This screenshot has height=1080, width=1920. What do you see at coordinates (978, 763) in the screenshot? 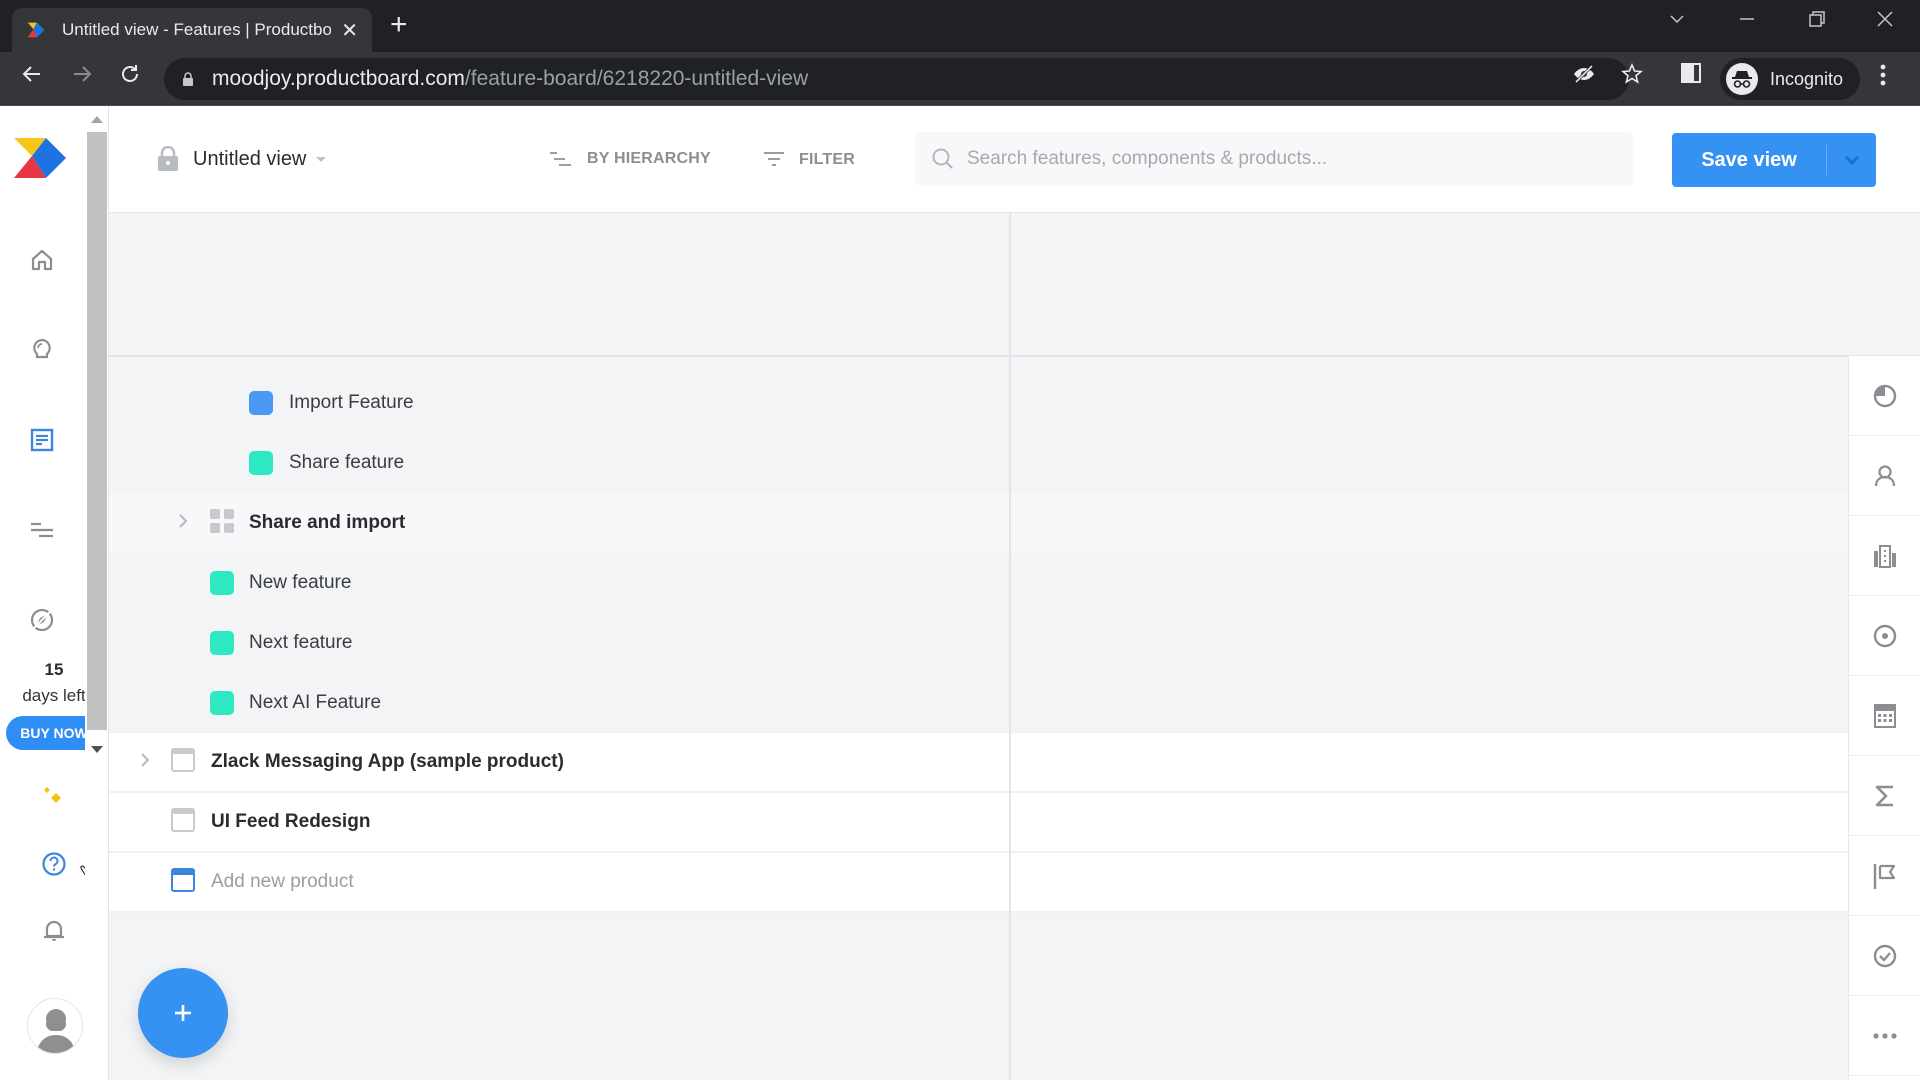
I see `product-row: Zlack Messaging App (sample product)` at bounding box center [978, 763].